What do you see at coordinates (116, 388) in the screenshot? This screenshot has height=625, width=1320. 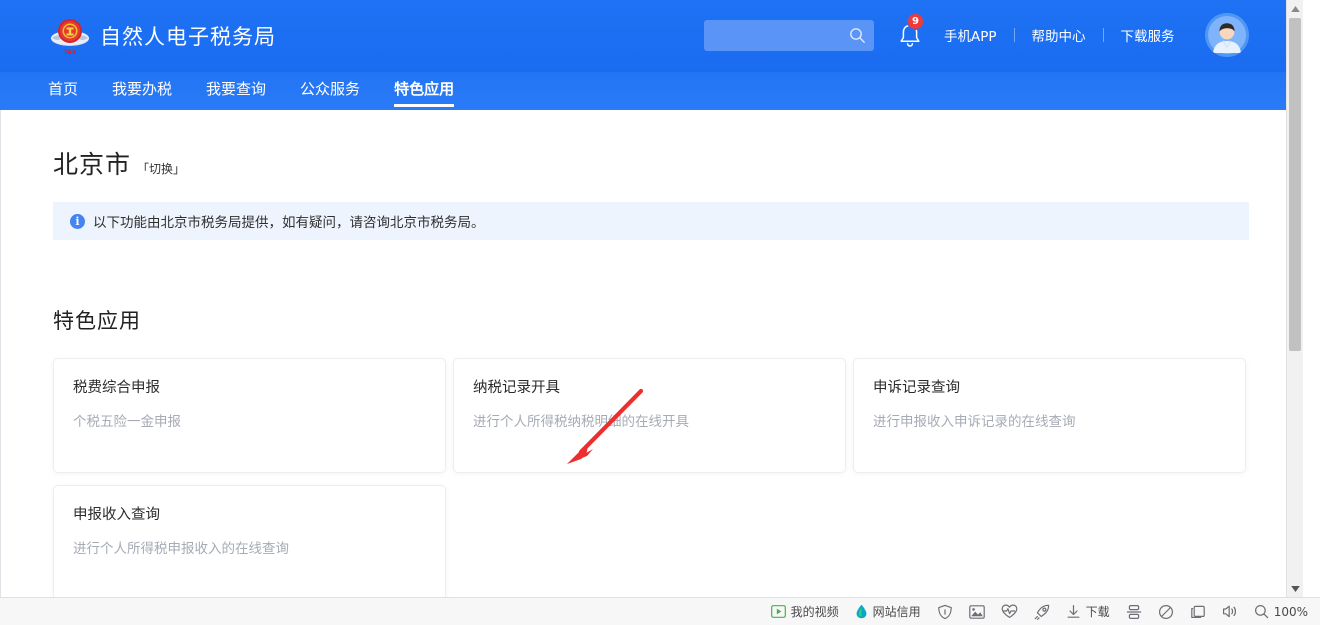 I see `card-title: 税费综合申报` at bounding box center [116, 388].